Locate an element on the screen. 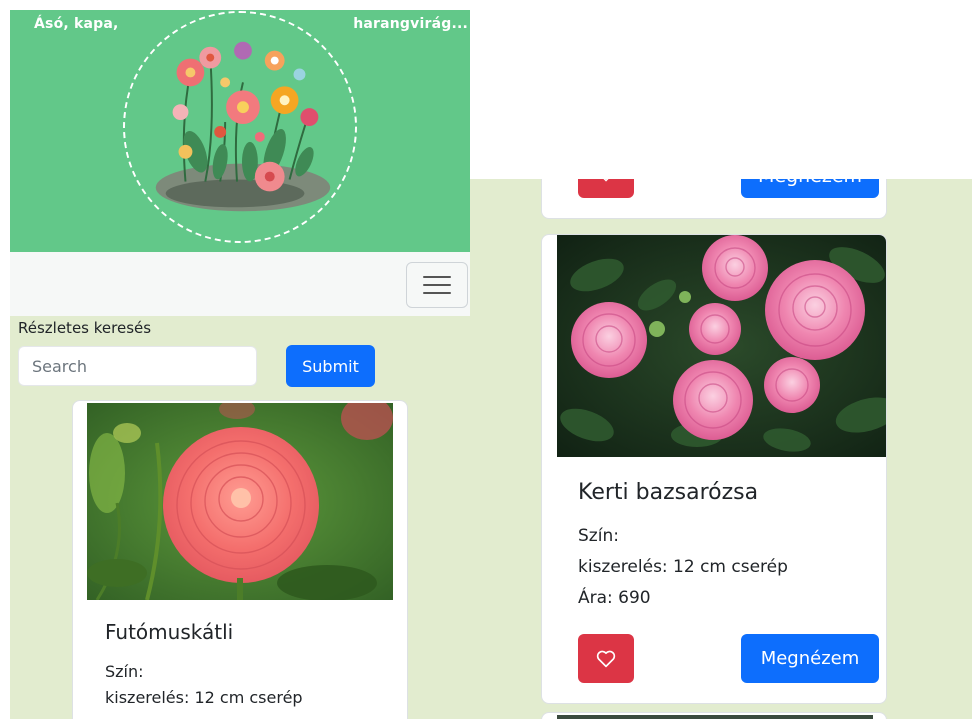 The image size is (972, 719). flower-garden-illustration is located at coordinates (240, 127).